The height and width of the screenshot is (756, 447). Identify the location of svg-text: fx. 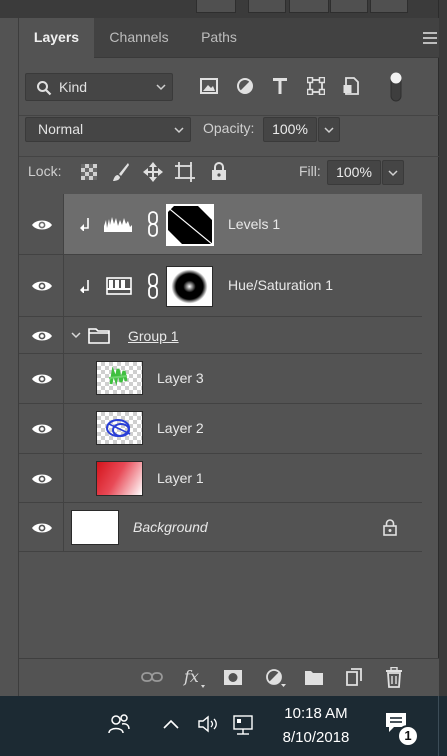
(191, 676).